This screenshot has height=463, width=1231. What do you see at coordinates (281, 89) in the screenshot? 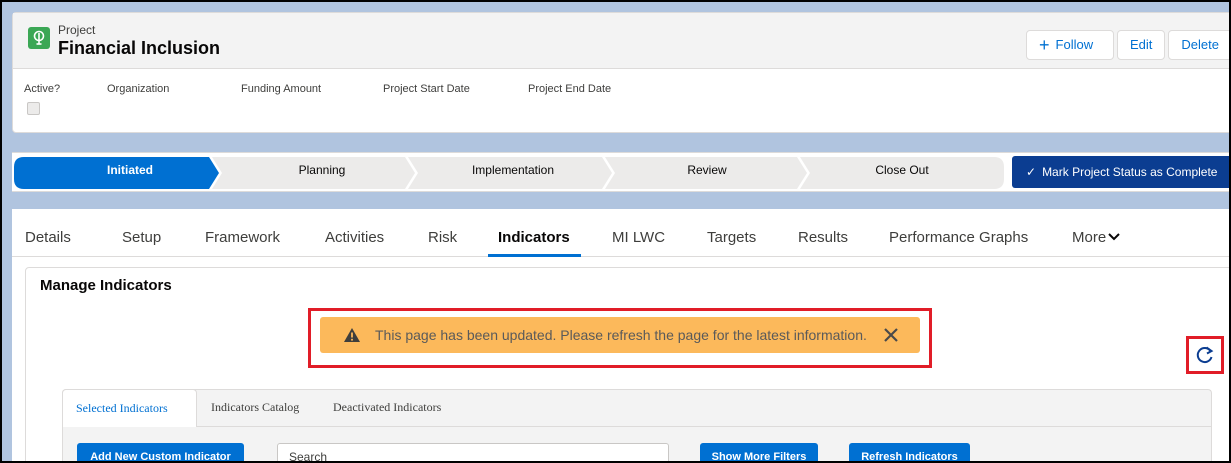
I see `funding-amount-label: Funding Amount` at bounding box center [281, 89].